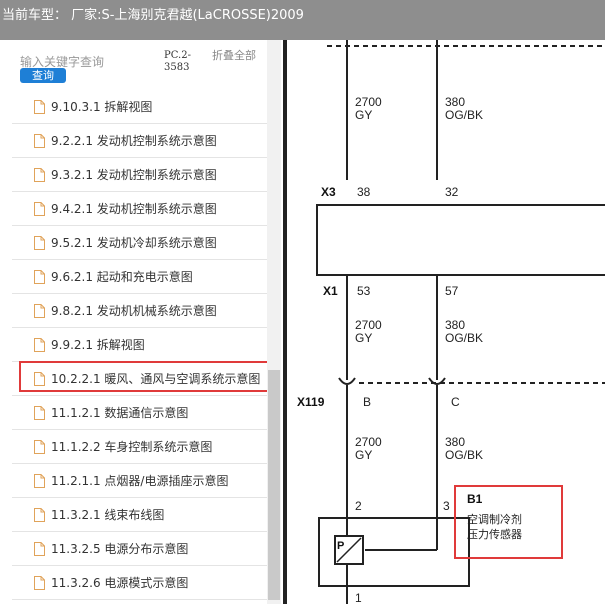  Describe the element at coordinates (330, 291) in the screenshot. I see `connector-x1-label: X1` at that location.